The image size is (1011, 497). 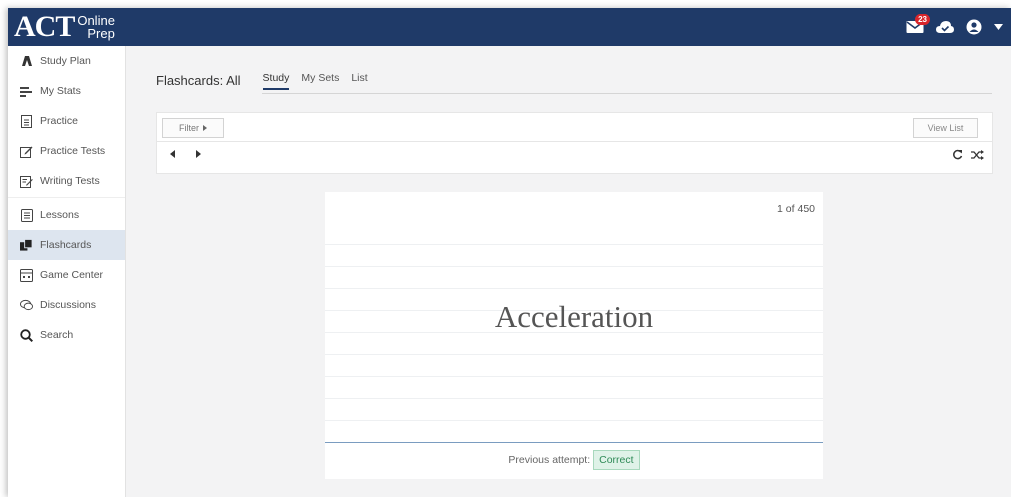 What do you see at coordinates (172, 154) in the screenshot?
I see `previous-card-icon` at bounding box center [172, 154].